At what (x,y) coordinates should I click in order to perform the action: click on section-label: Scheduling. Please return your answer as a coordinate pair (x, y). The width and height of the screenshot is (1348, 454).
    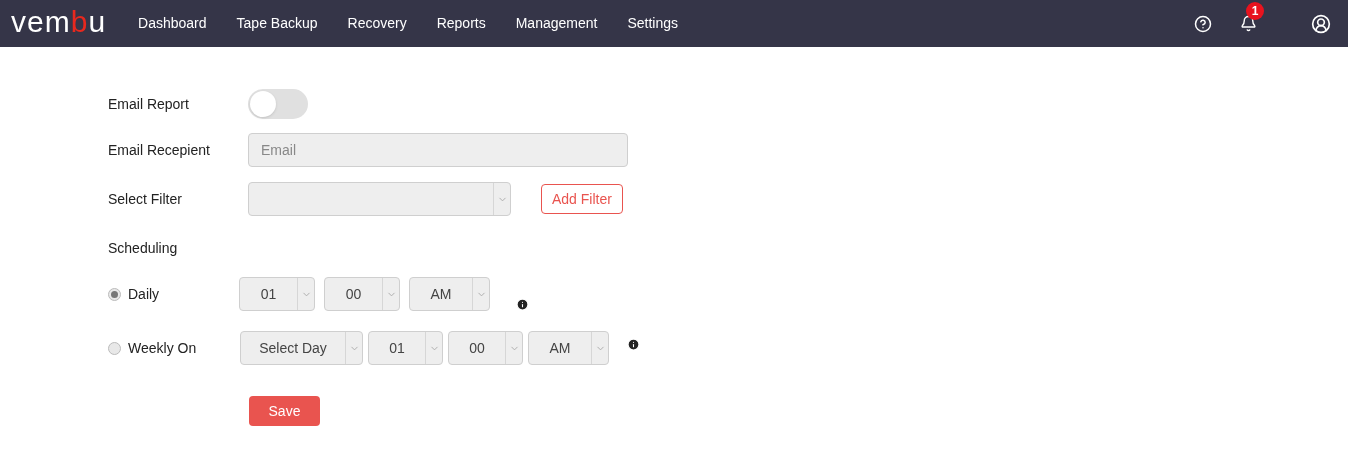
    Looking at the image, I should click on (143, 248).